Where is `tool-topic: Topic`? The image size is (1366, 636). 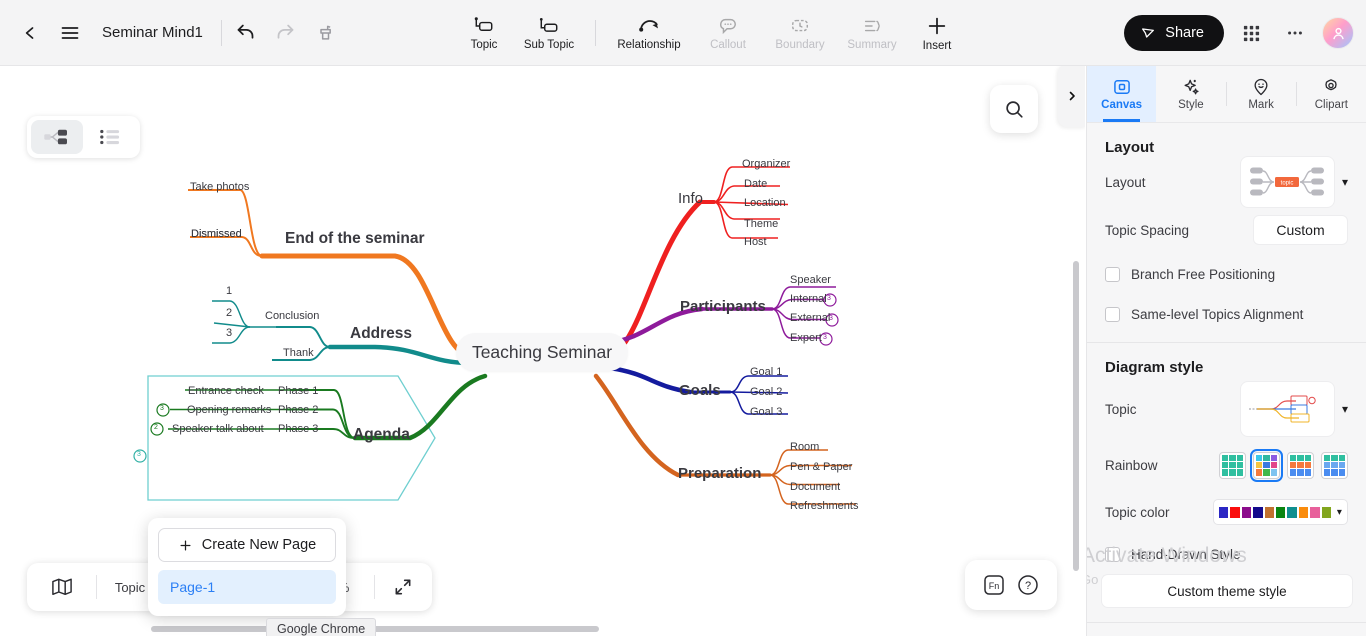
tool-topic: Topic is located at coordinates (484, 33).